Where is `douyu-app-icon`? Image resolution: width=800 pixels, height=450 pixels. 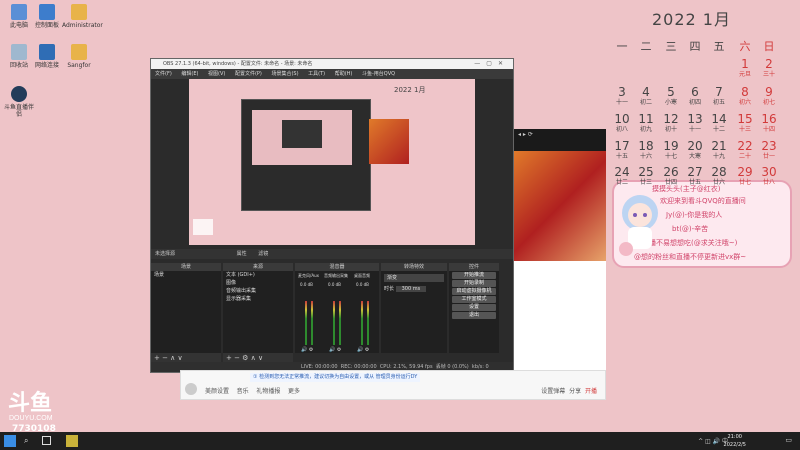
douyu-app-icon is located at coordinates (19, 94).